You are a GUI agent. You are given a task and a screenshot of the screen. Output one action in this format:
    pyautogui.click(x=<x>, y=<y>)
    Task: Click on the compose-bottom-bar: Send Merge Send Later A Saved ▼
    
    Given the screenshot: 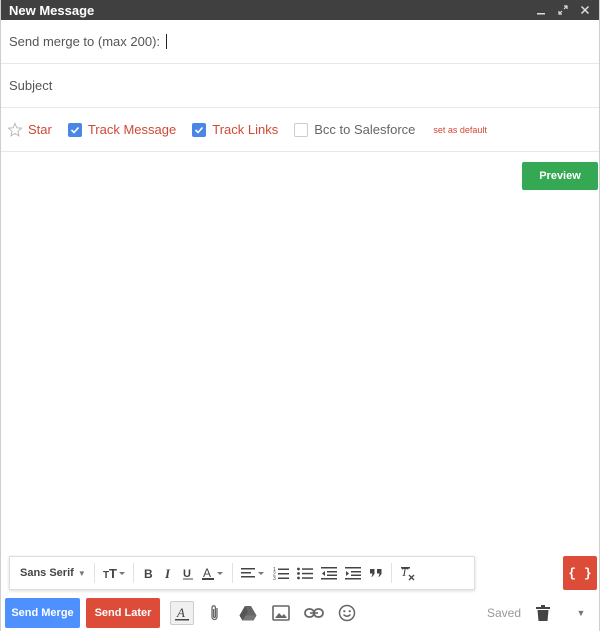 What is the action you would take?
    pyautogui.click(x=300, y=613)
    